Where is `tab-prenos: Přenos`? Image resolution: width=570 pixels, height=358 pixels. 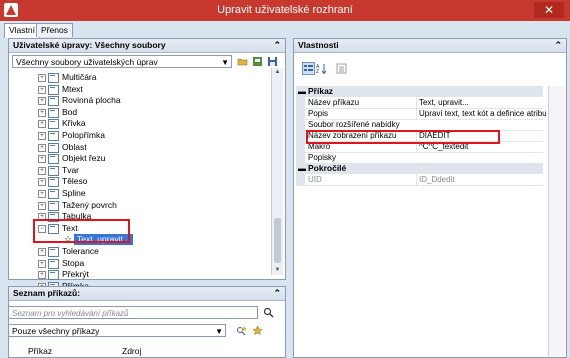
tab-prenos: Přenos is located at coordinates (54, 30).